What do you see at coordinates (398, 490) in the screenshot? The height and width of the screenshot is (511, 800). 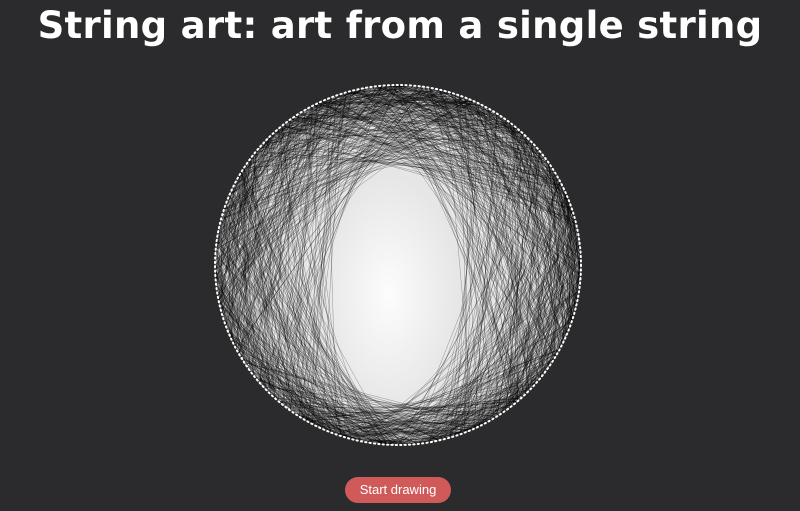 I see `start-drawing-button: Start drawing` at bounding box center [398, 490].